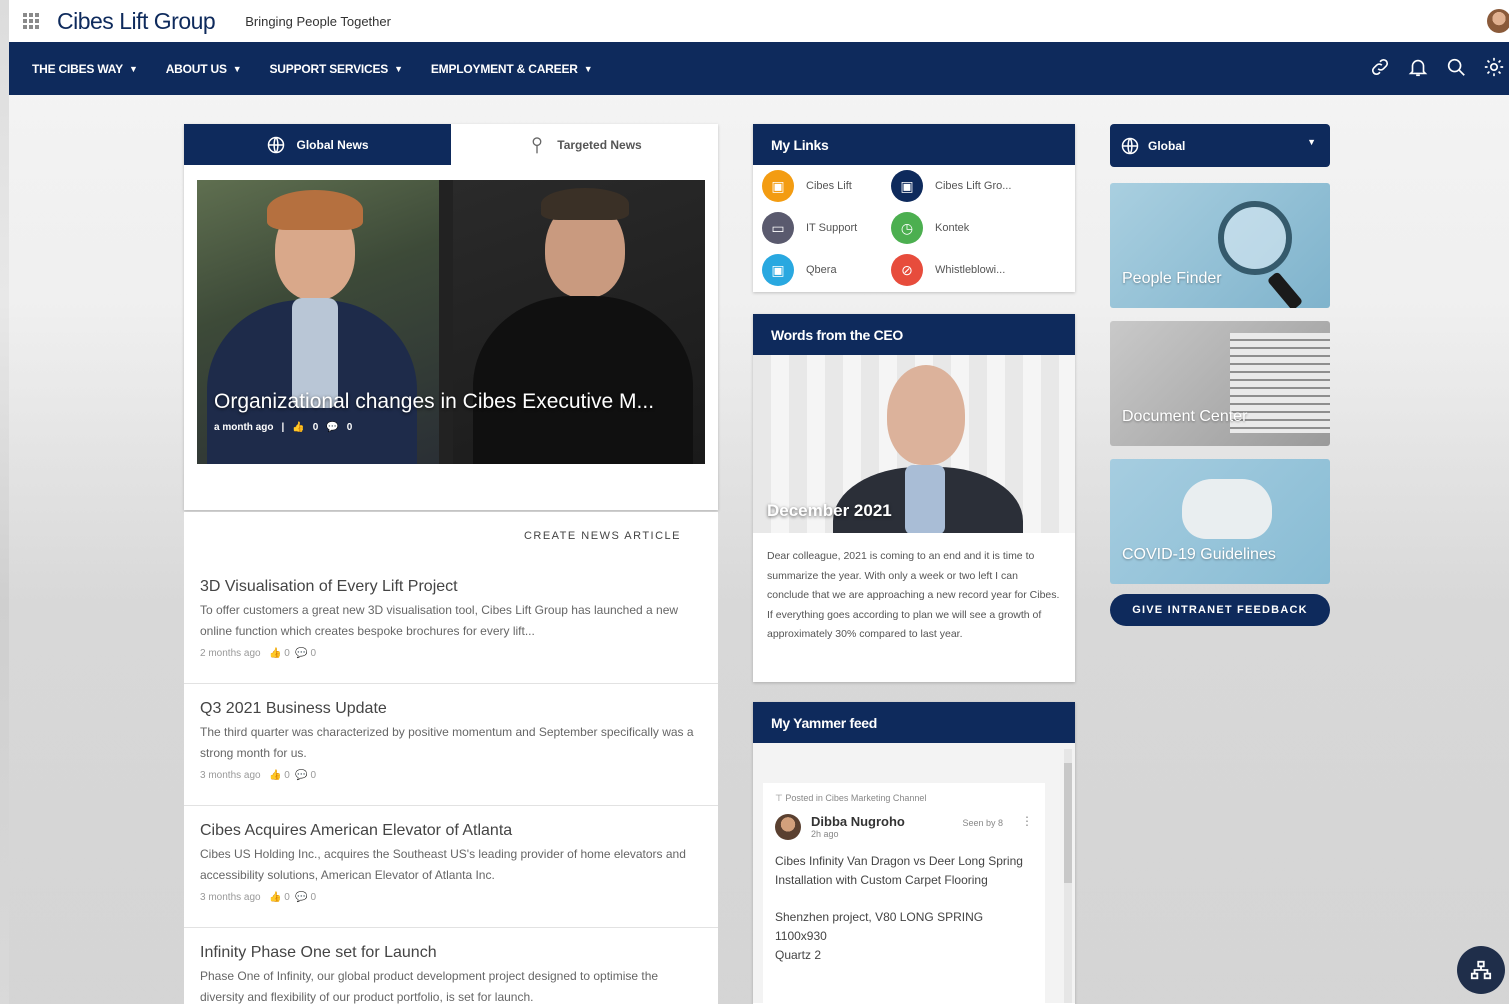 The image size is (1509, 1004). I want to click on tile-label: People Finder, so click(1172, 278).